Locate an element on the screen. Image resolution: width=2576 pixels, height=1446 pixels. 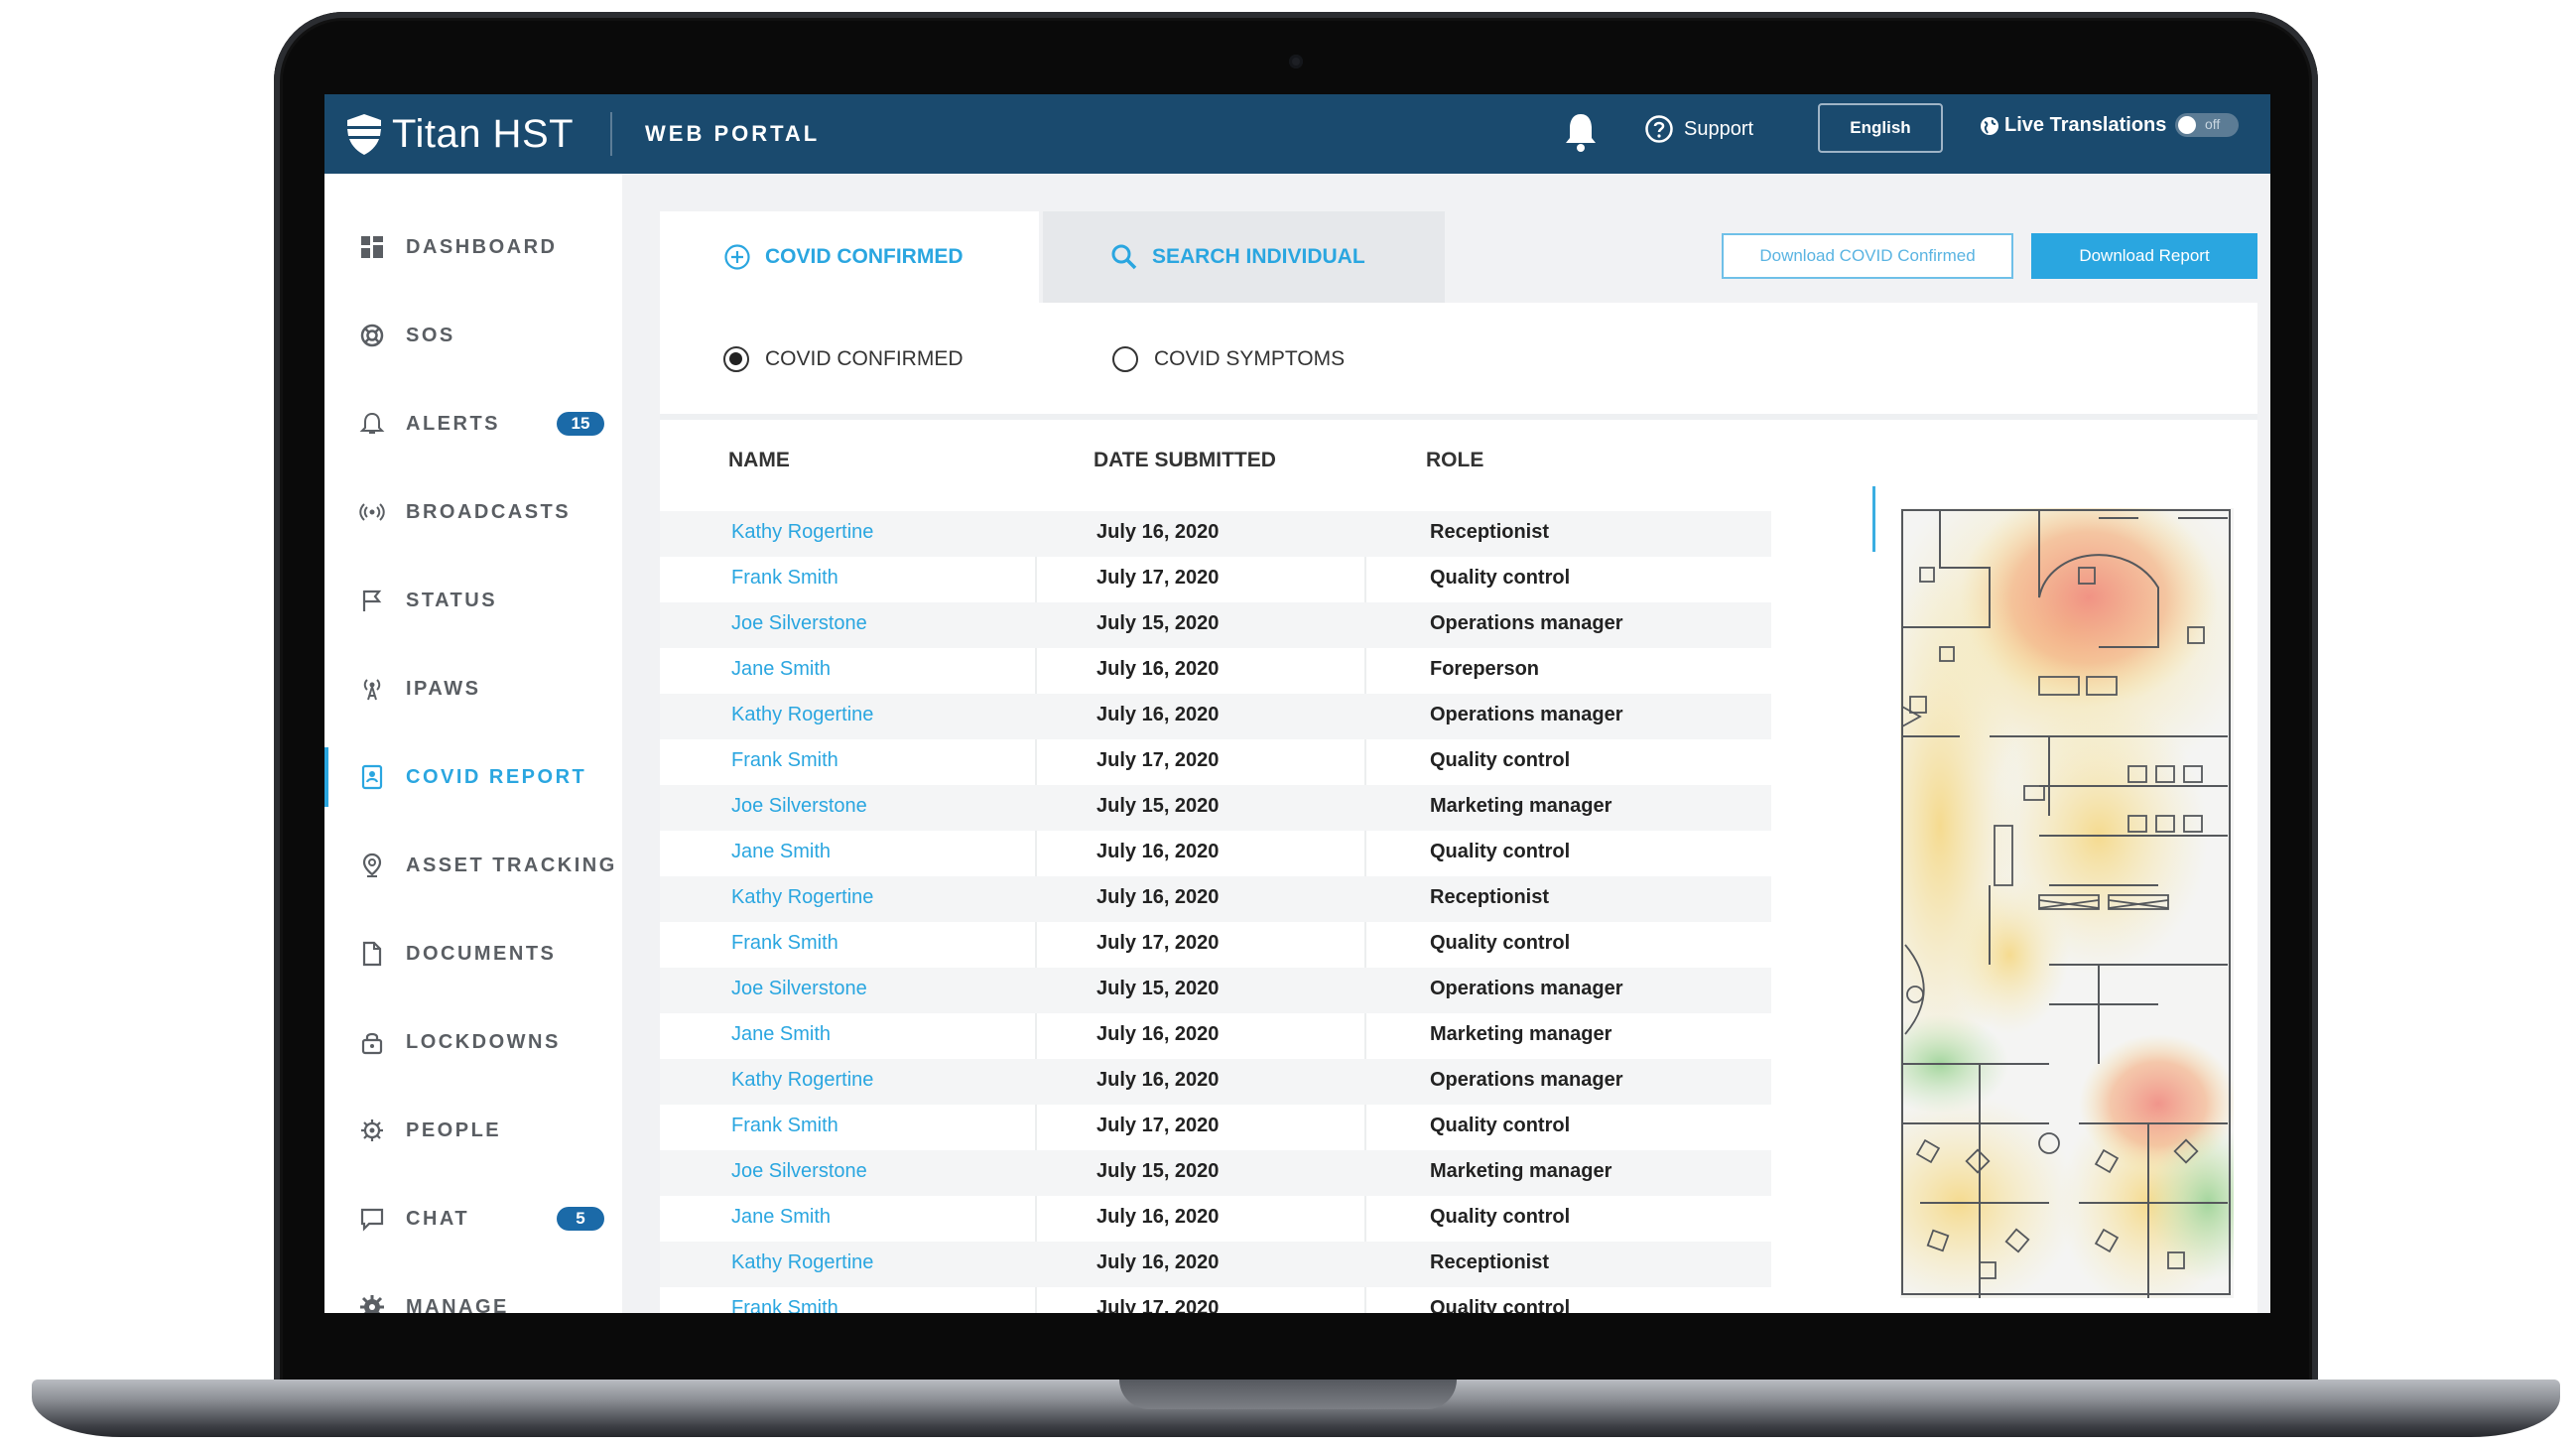
live-translations-toggle: off is located at coordinates (2207, 125).